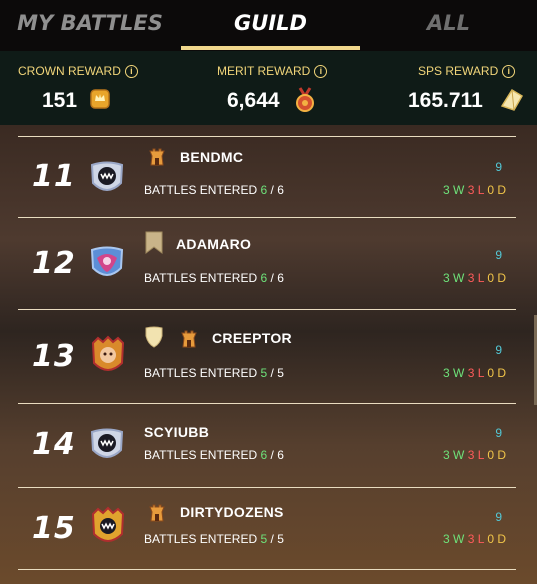  I want to click on merit-reward-label-text: MERIT REWARD, so click(264, 71).